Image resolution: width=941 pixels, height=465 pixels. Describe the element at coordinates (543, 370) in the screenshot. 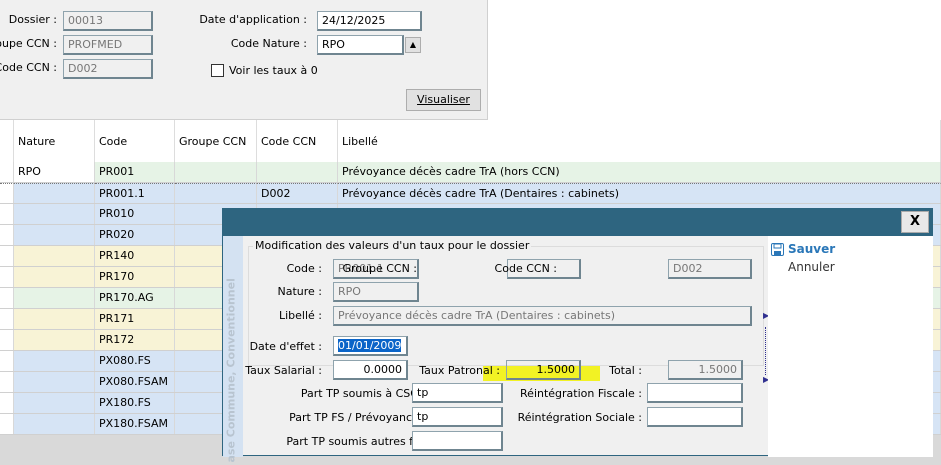

I see `taux-patronal-input: 1.5000` at that location.